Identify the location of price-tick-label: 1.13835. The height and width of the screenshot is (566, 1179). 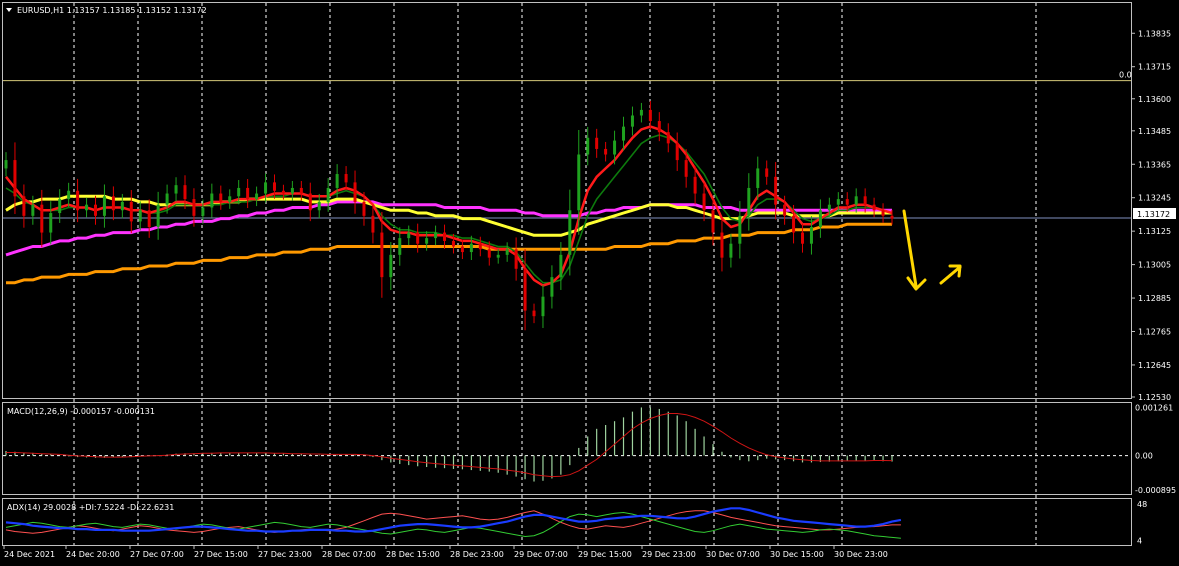
(1154, 33).